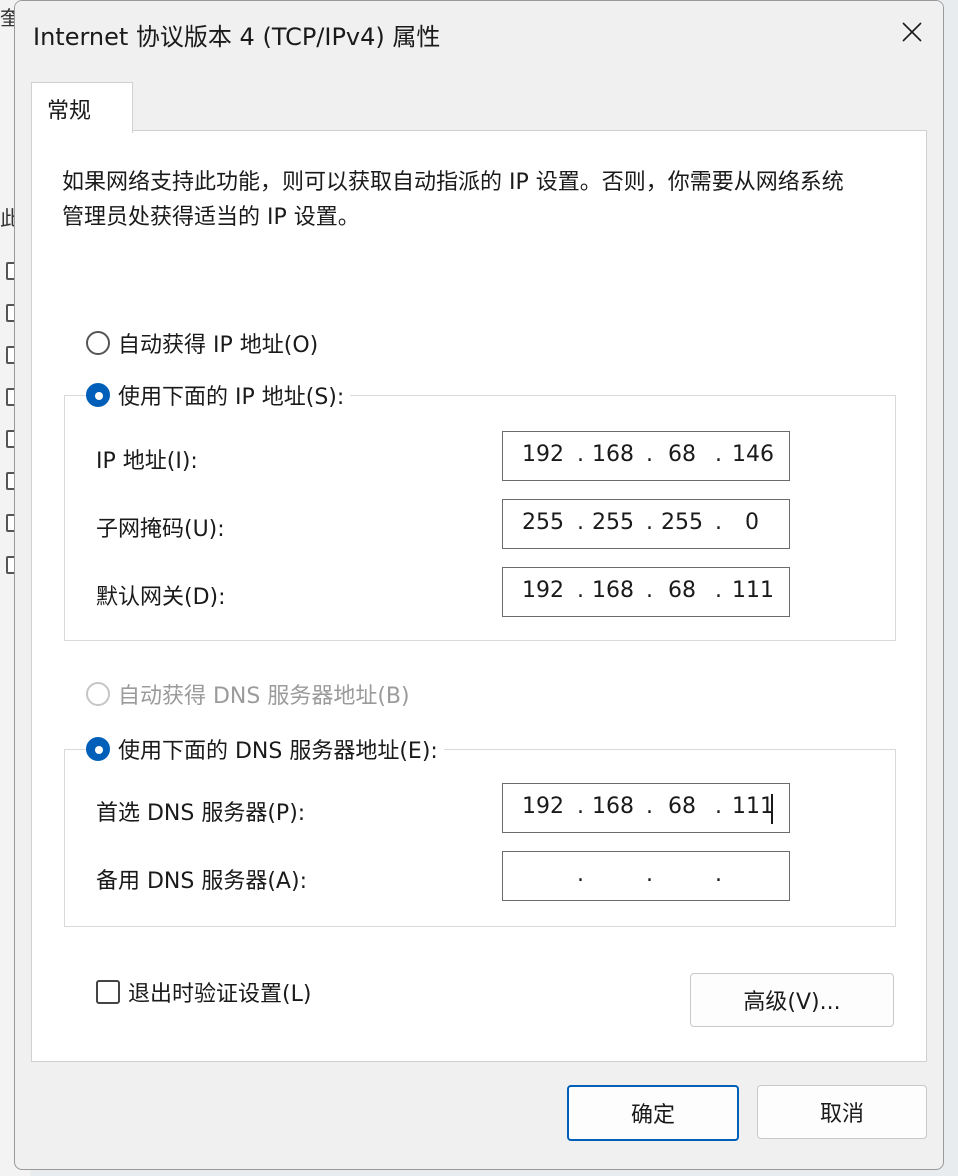 This screenshot has width=958, height=1176. What do you see at coordinates (147, 461) in the screenshot?
I see `ip-address-label: IP 地址(I):` at bounding box center [147, 461].